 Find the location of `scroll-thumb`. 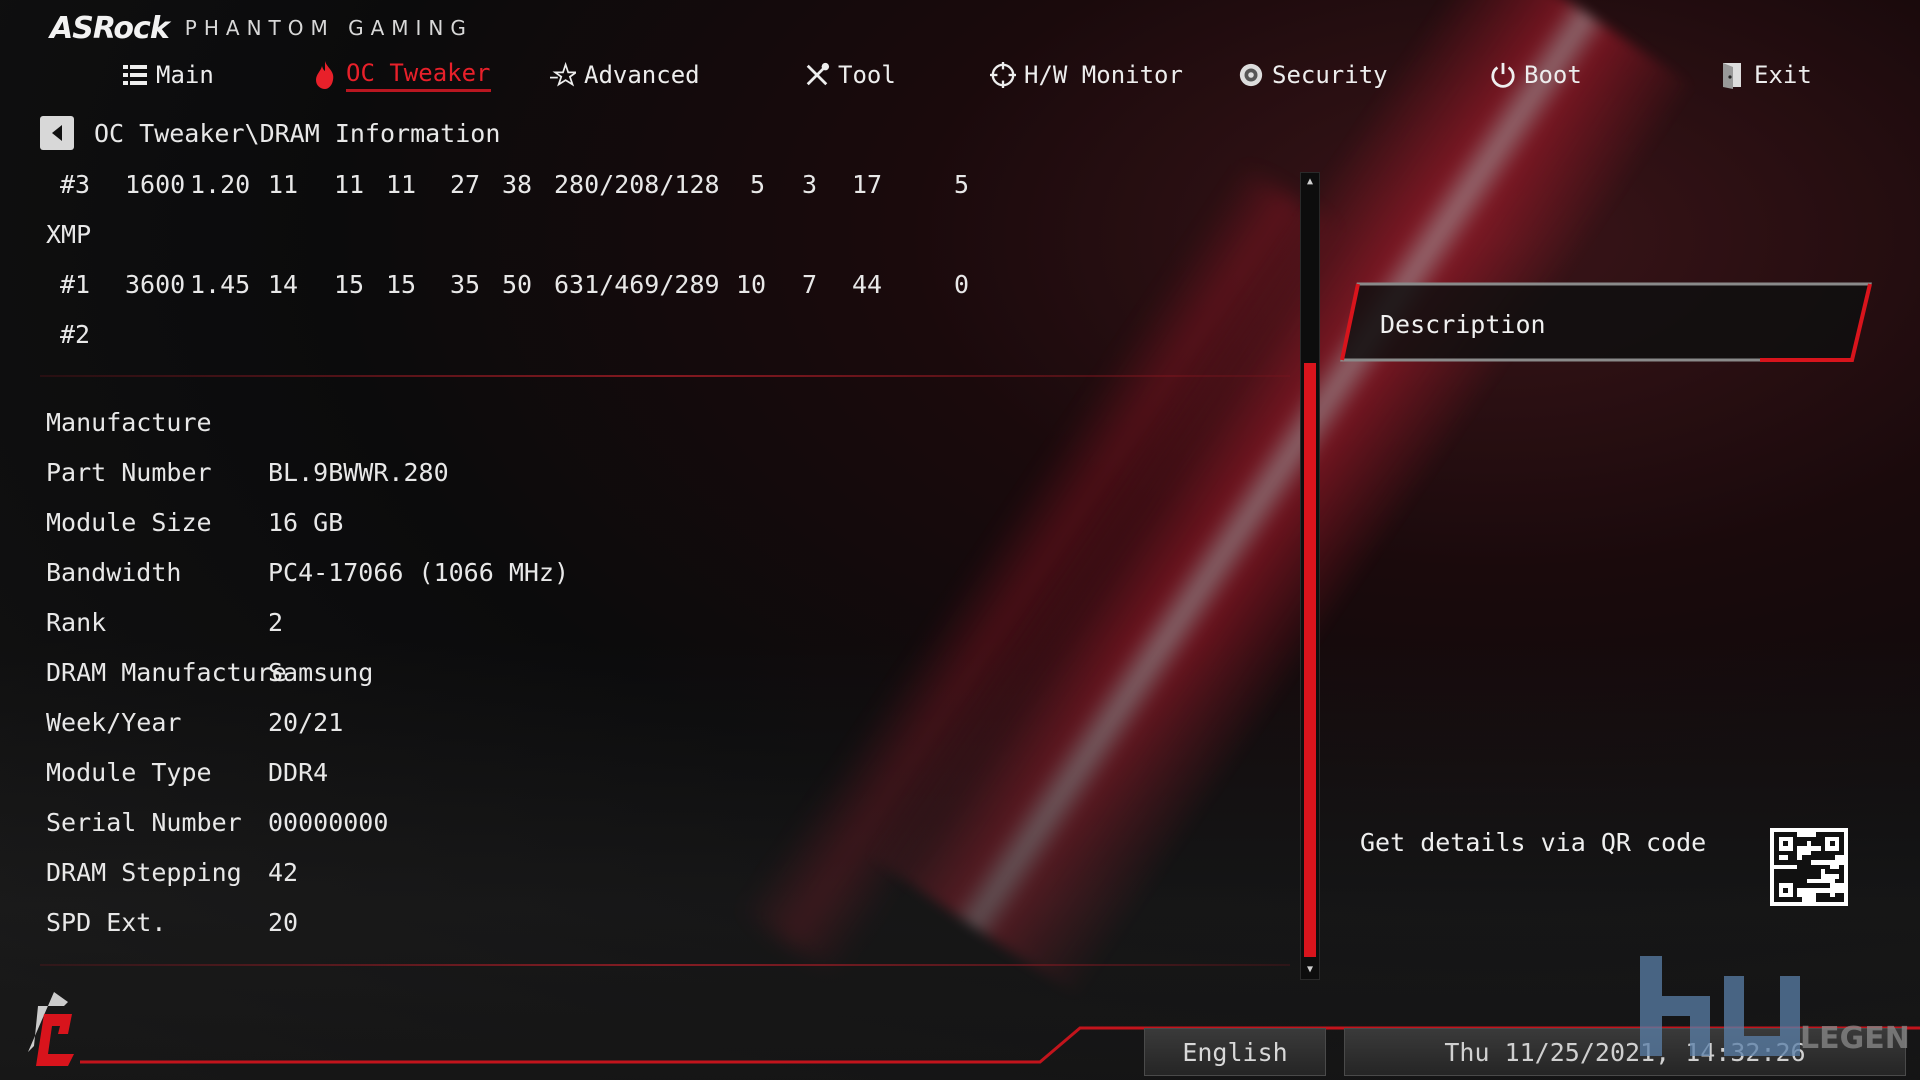

scroll-thumb is located at coordinates (1310, 660).